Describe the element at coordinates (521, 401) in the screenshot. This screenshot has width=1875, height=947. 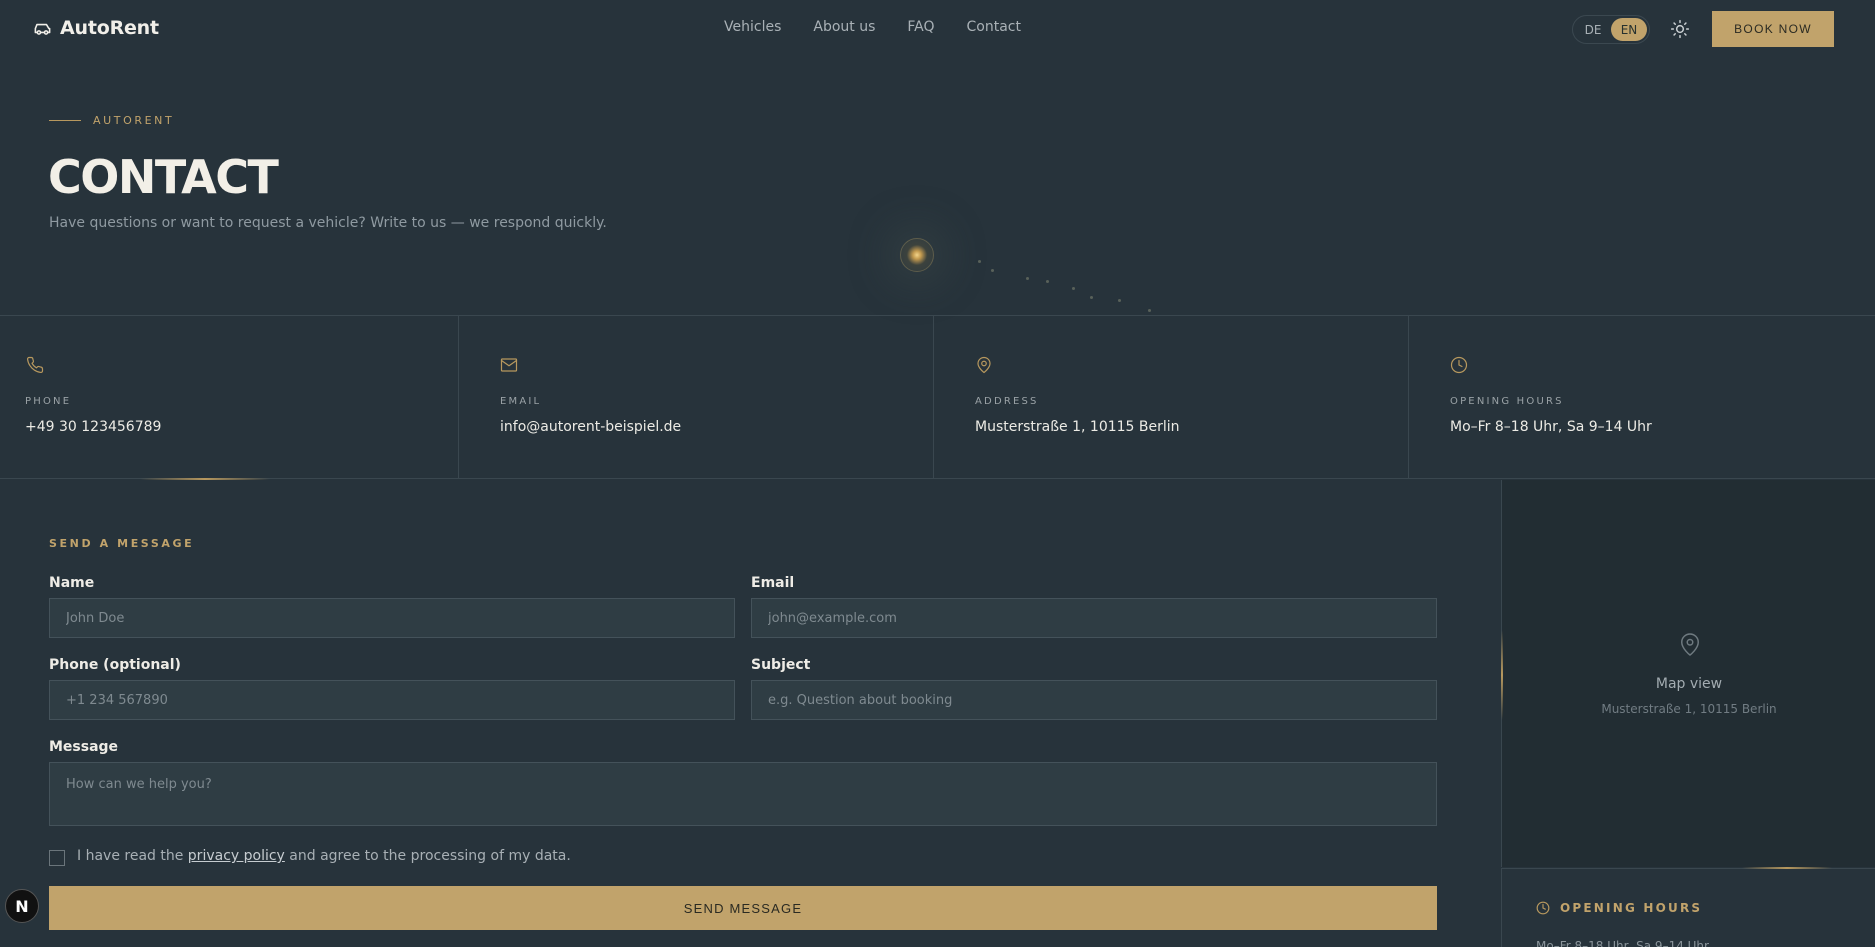
I see `info-label: EMAIL` at that location.